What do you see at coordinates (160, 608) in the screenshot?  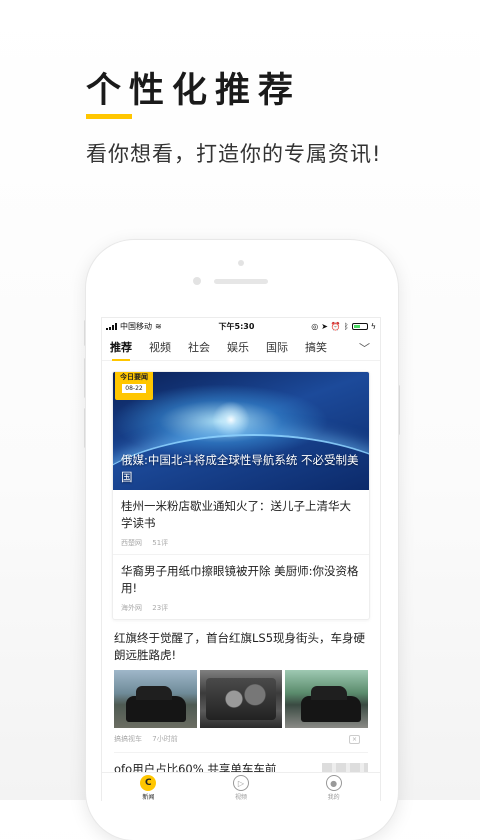 I see `news-comments: 23评` at bounding box center [160, 608].